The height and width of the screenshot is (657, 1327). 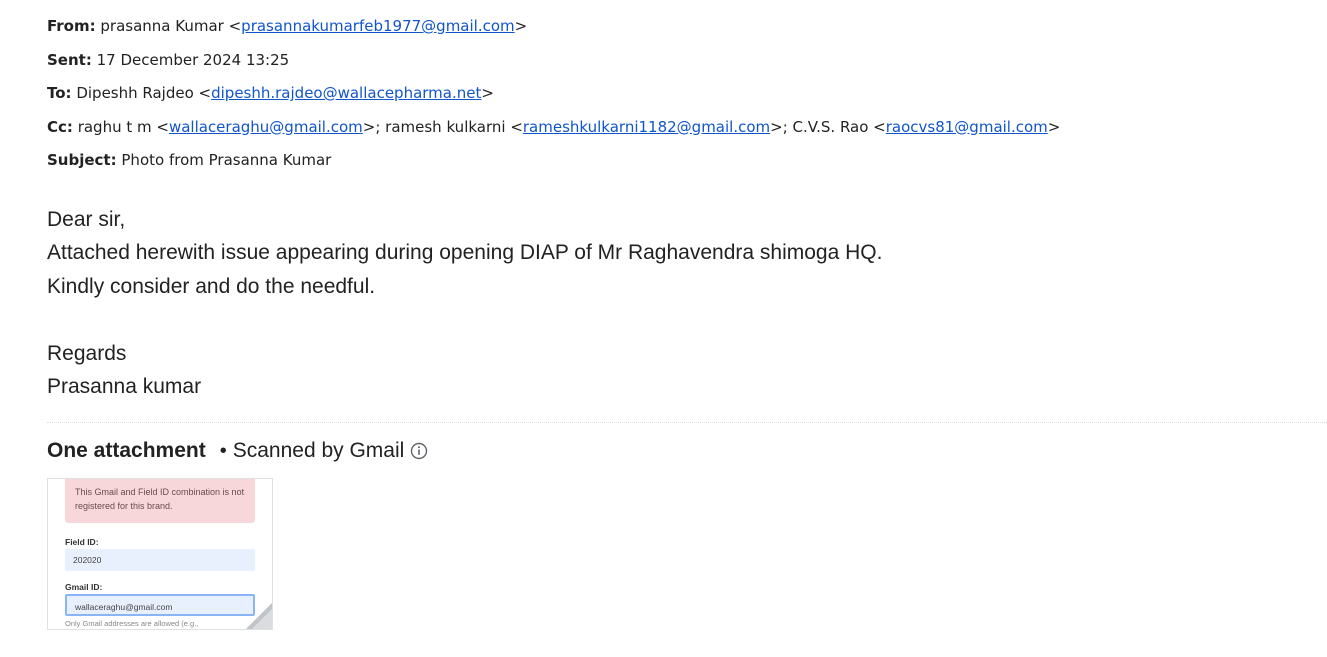 I want to click on to-close: >, so click(x=487, y=93).